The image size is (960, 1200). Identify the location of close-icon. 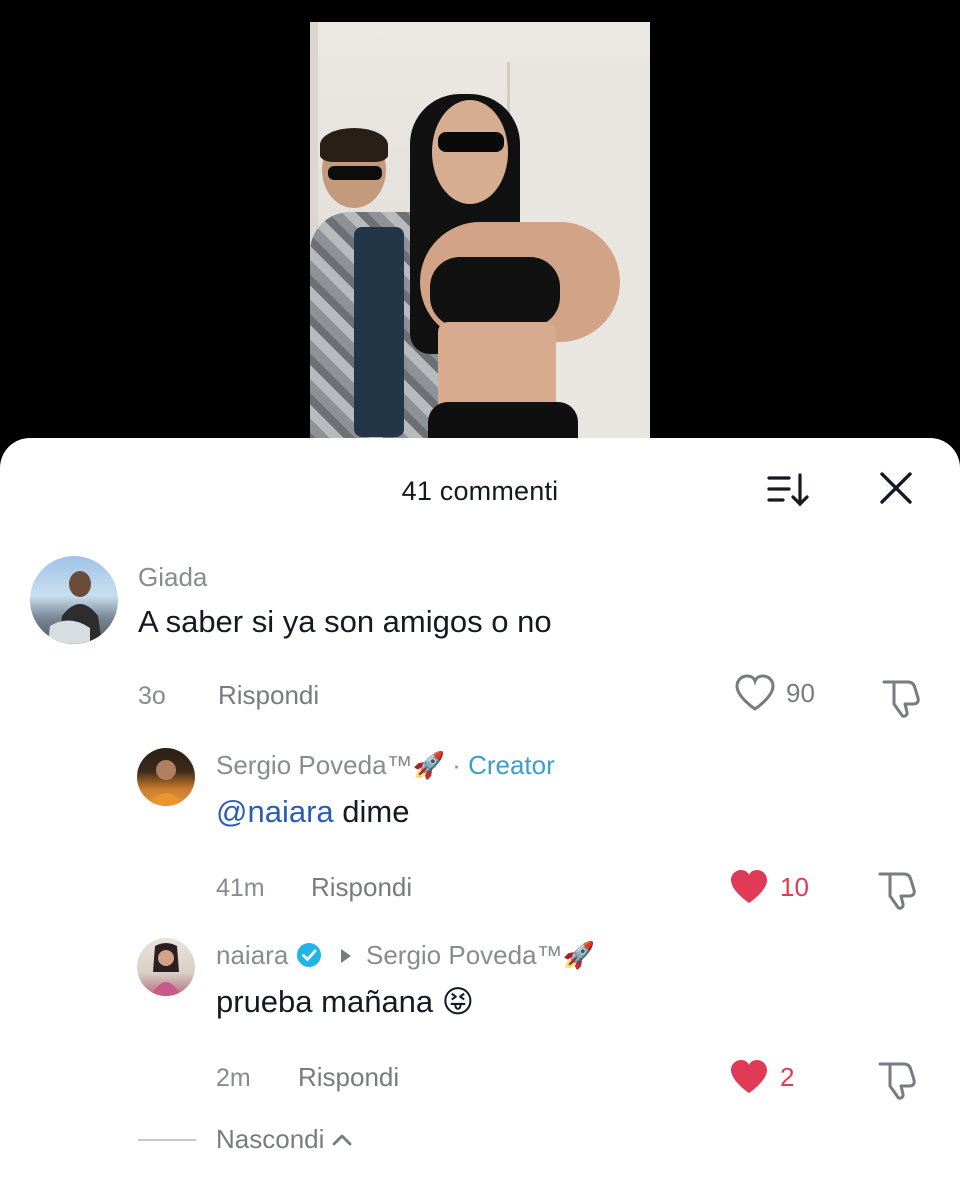
(896, 488).